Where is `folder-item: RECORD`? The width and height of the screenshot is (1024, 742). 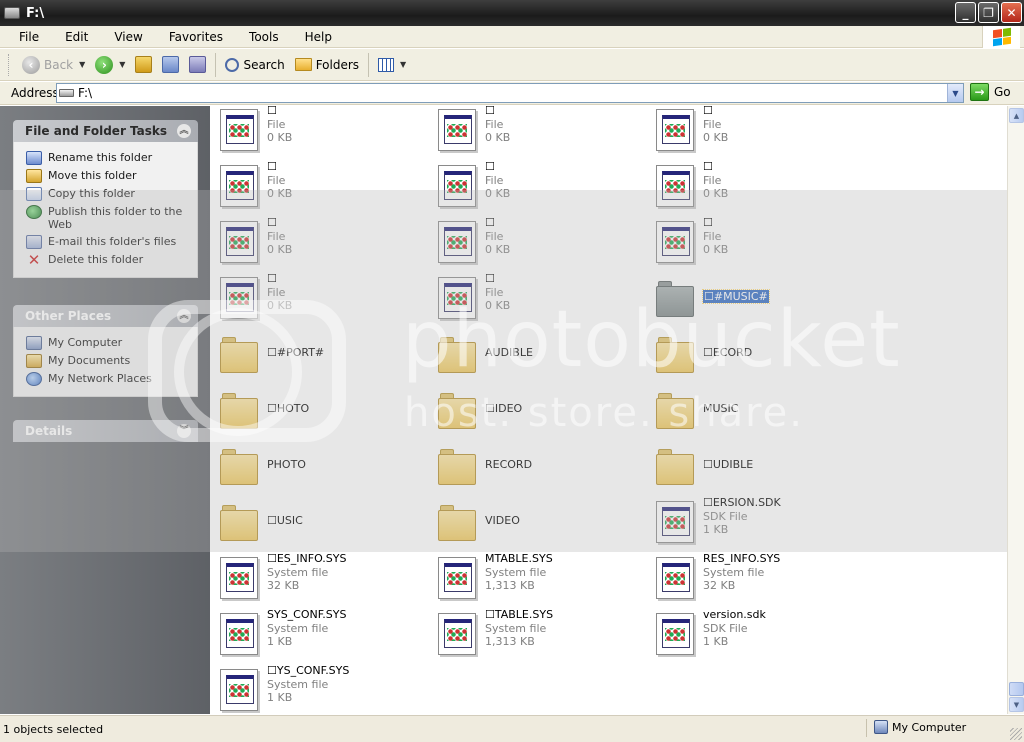 folder-item: RECORD is located at coordinates (528, 466).